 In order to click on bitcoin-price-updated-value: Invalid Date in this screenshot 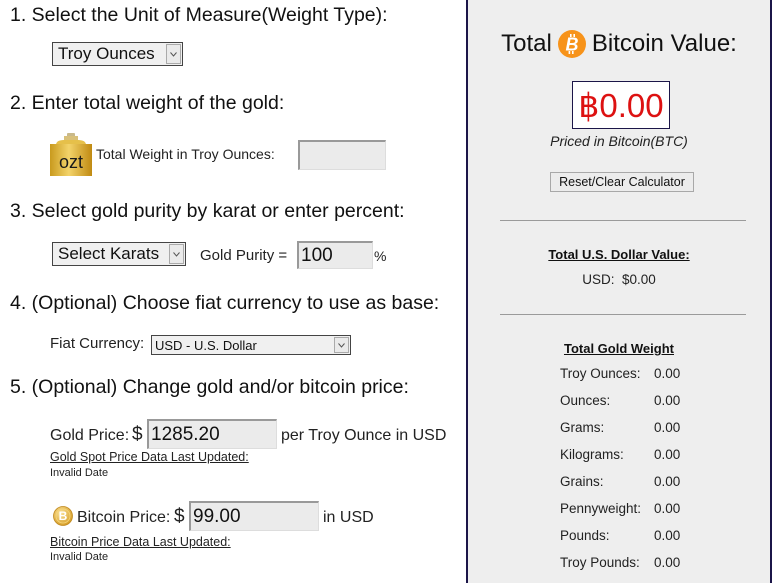, I will do `click(79, 557)`.